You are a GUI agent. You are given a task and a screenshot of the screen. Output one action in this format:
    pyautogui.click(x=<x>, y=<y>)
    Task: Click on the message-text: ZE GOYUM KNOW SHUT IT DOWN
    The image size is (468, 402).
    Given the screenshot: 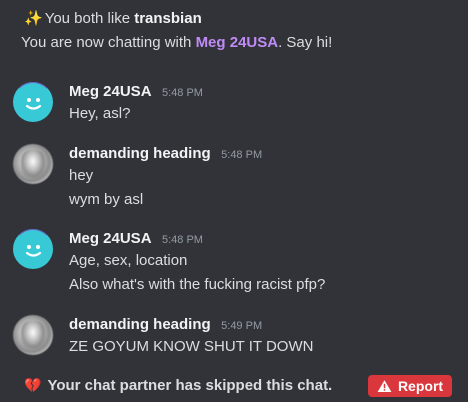 What is the action you would take?
    pyautogui.click(x=191, y=346)
    